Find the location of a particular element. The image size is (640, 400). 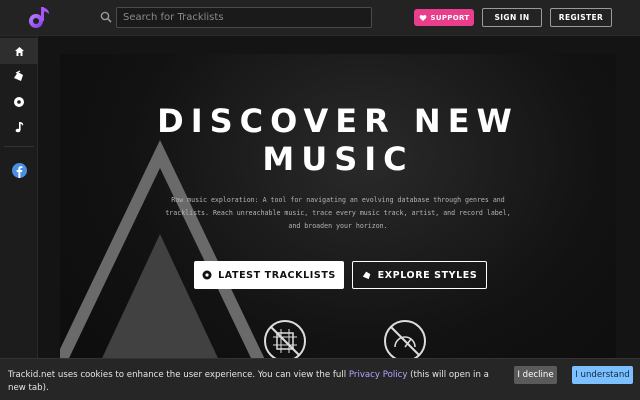

support-label: SUPPORT is located at coordinates (450, 17).